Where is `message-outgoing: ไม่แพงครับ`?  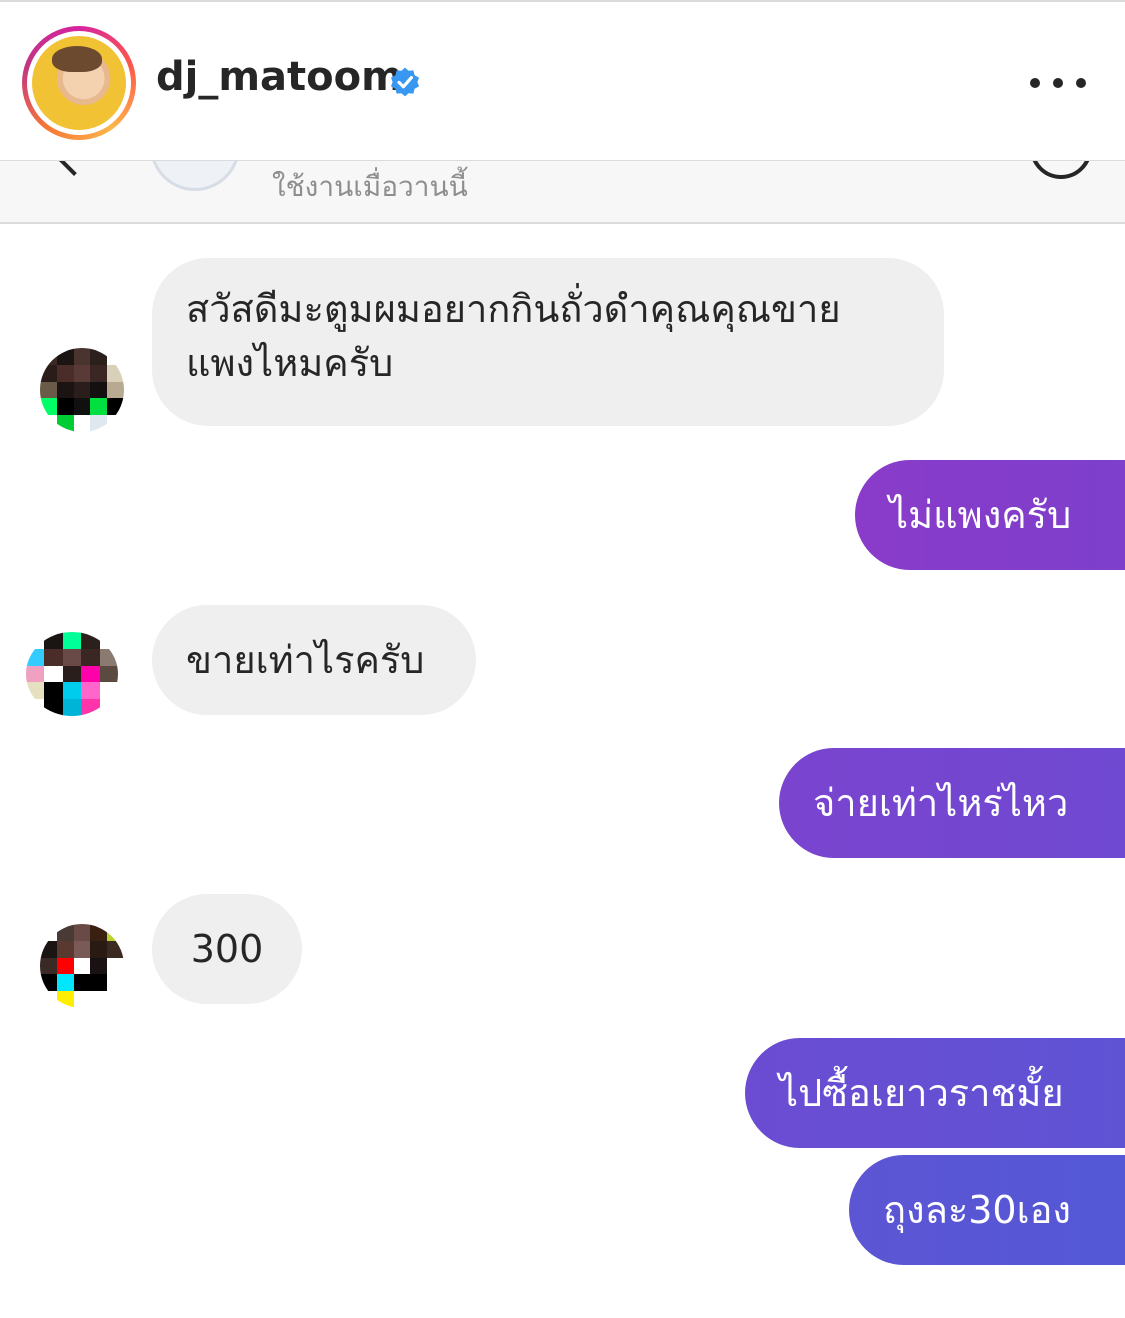 message-outgoing: ไม่แพงครับ is located at coordinates (990, 515).